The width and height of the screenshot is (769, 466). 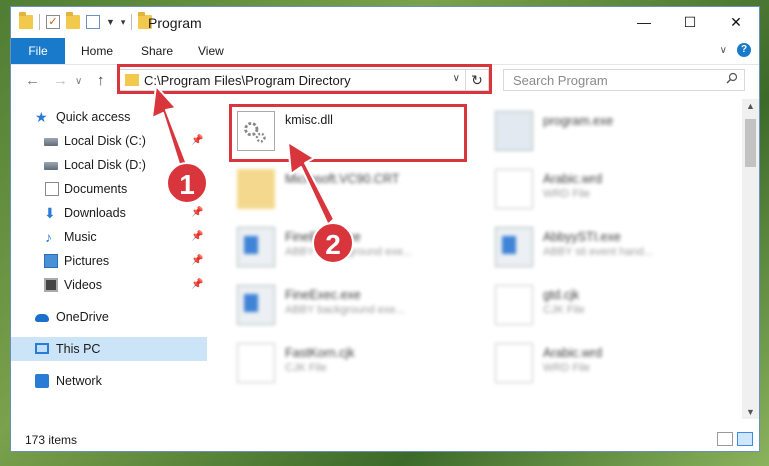 I want to click on close-button: ✕, so click(x=736, y=22).